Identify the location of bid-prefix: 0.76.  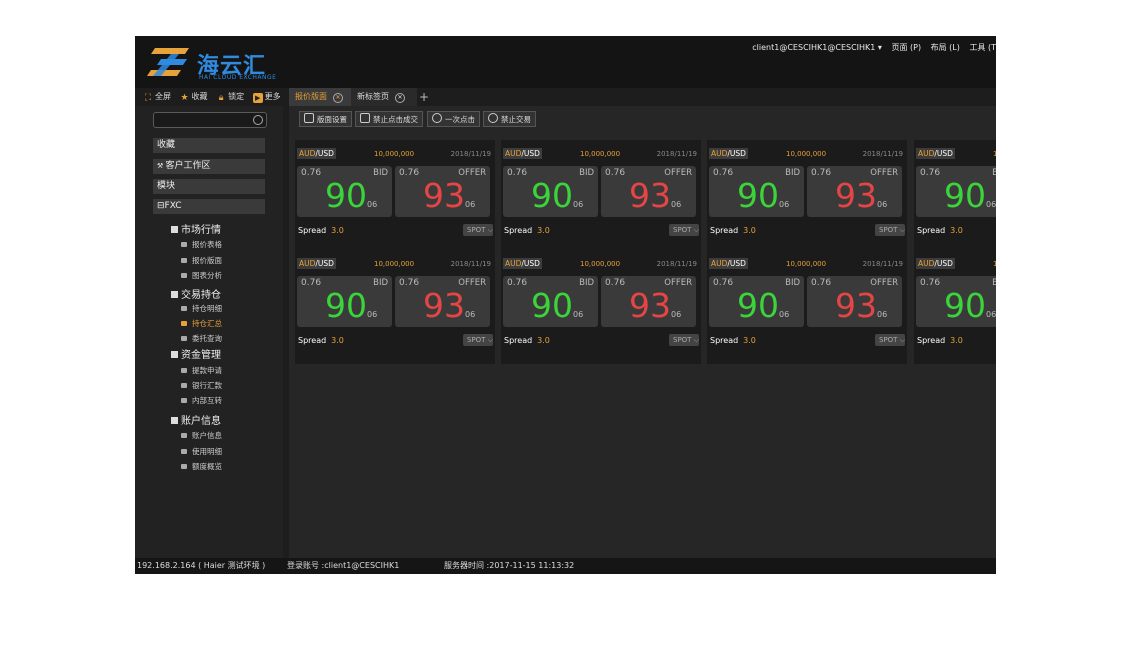
(930, 283).